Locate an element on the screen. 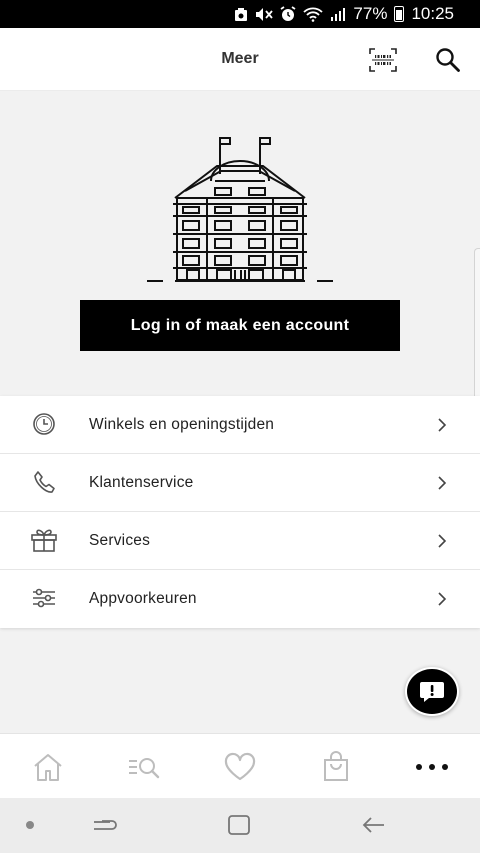  status-bar: 77% 10:25 is located at coordinates (240, 14).